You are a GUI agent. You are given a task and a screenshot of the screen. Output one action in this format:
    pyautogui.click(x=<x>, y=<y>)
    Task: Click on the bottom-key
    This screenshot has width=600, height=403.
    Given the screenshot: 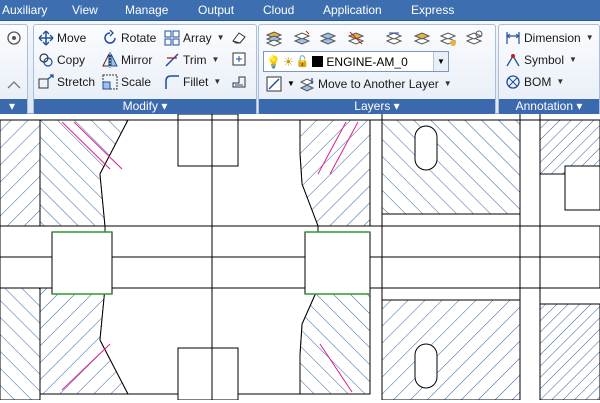 What is the action you would take?
    pyautogui.click(x=208, y=374)
    